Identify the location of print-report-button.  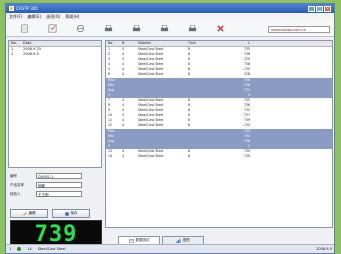
(192, 28).